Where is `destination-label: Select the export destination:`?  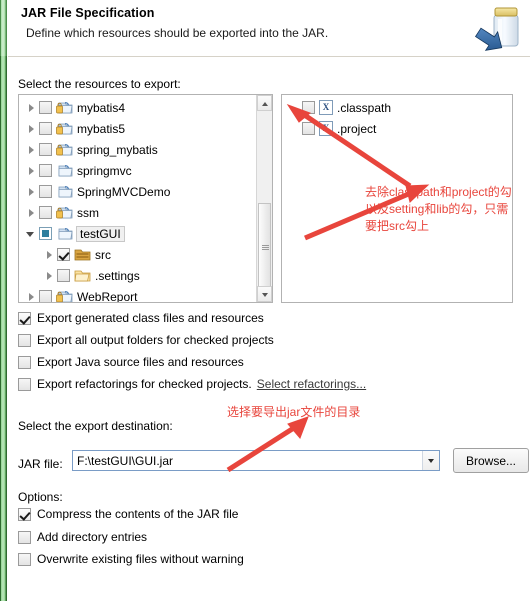 destination-label: Select the export destination: is located at coordinates (95, 426).